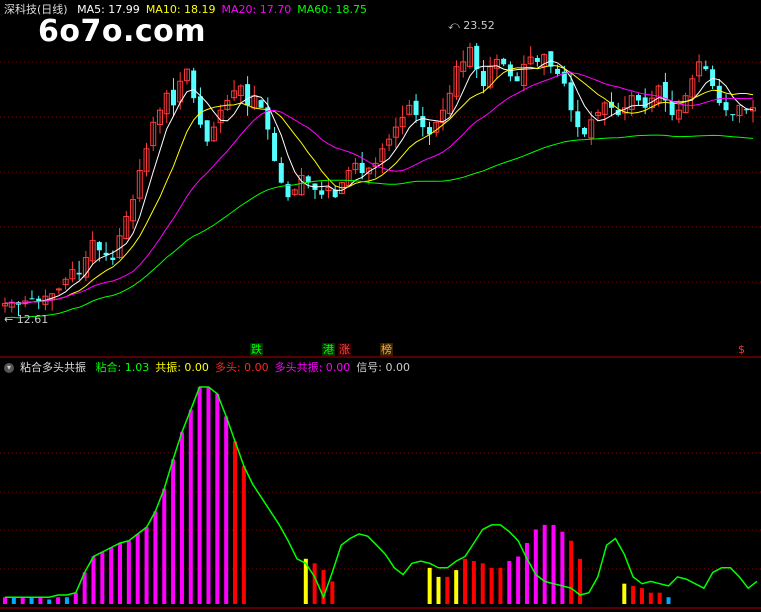  What do you see at coordinates (122, 367) in the screenshot?
I see `indicator-legend-item: 粘合: 1.03` at bounding box center [122, 367].